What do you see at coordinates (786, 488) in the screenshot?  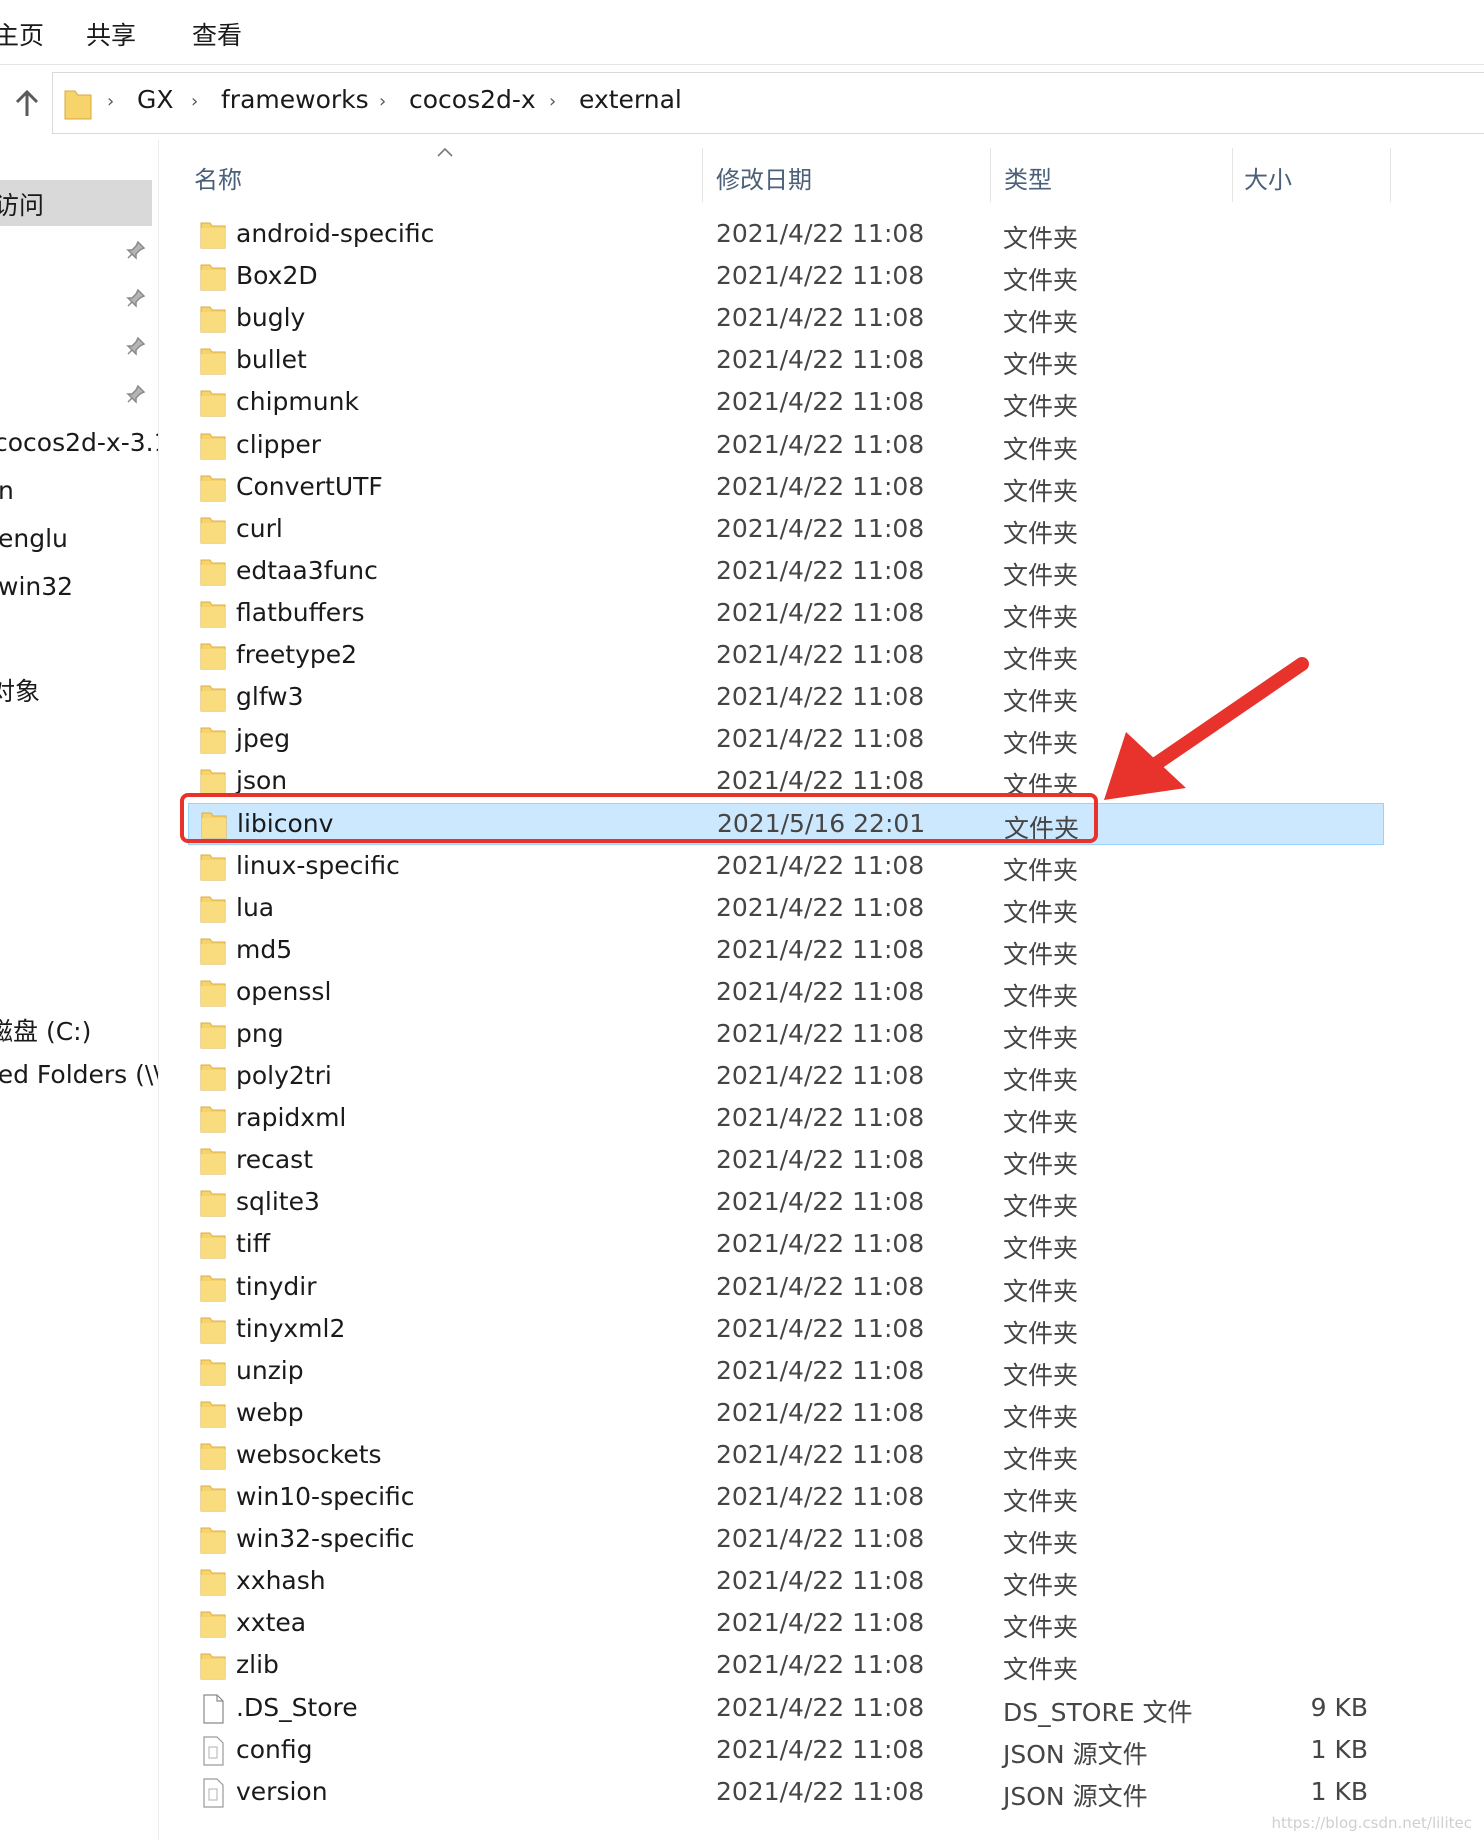 I see `file-row: ConvertUTF 2021/4/22 11:08 文件夹` at bounding box center [786, 488].